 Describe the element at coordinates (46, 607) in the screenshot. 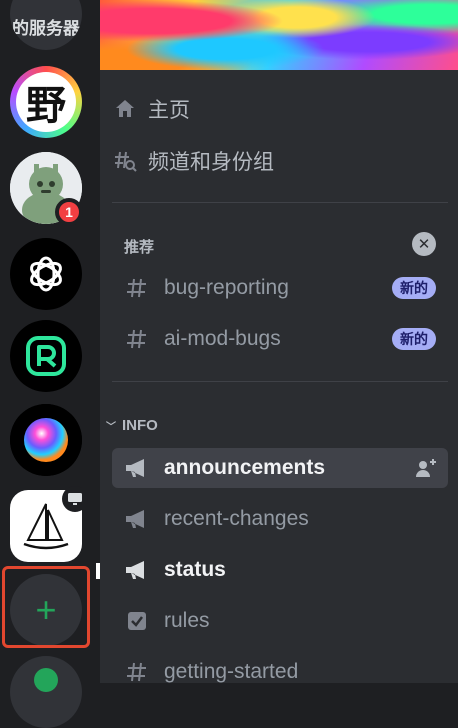

I see `annotation-highlight-box` at that location.